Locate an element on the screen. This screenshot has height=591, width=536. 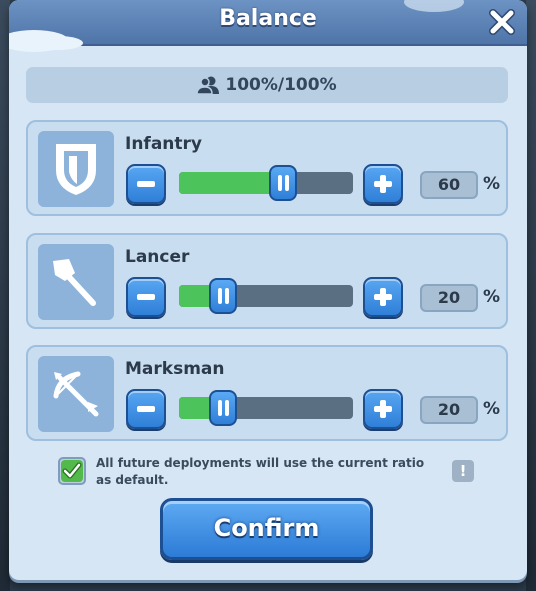
dialog-header: Balance is located at coordinates (268, 26).